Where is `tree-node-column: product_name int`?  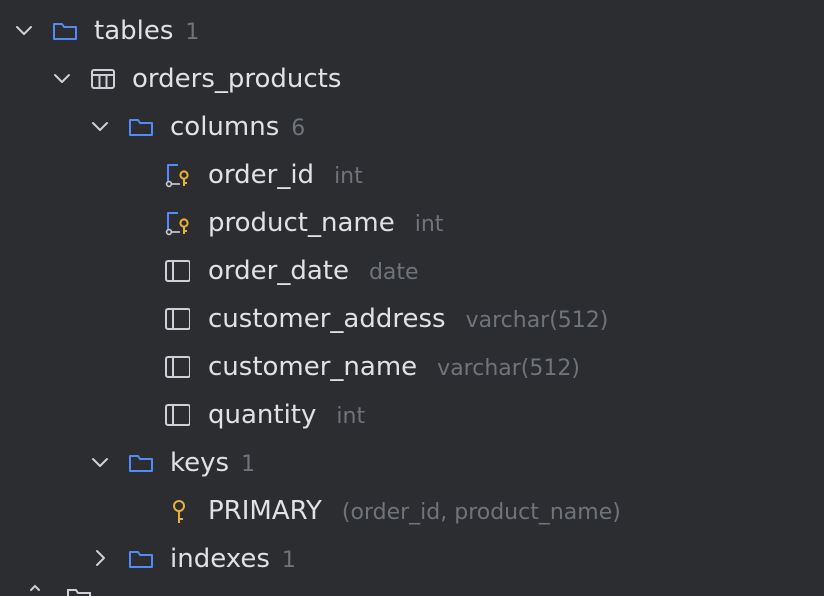 tree-node-column: product_name int is located at coordinates (412, 222).